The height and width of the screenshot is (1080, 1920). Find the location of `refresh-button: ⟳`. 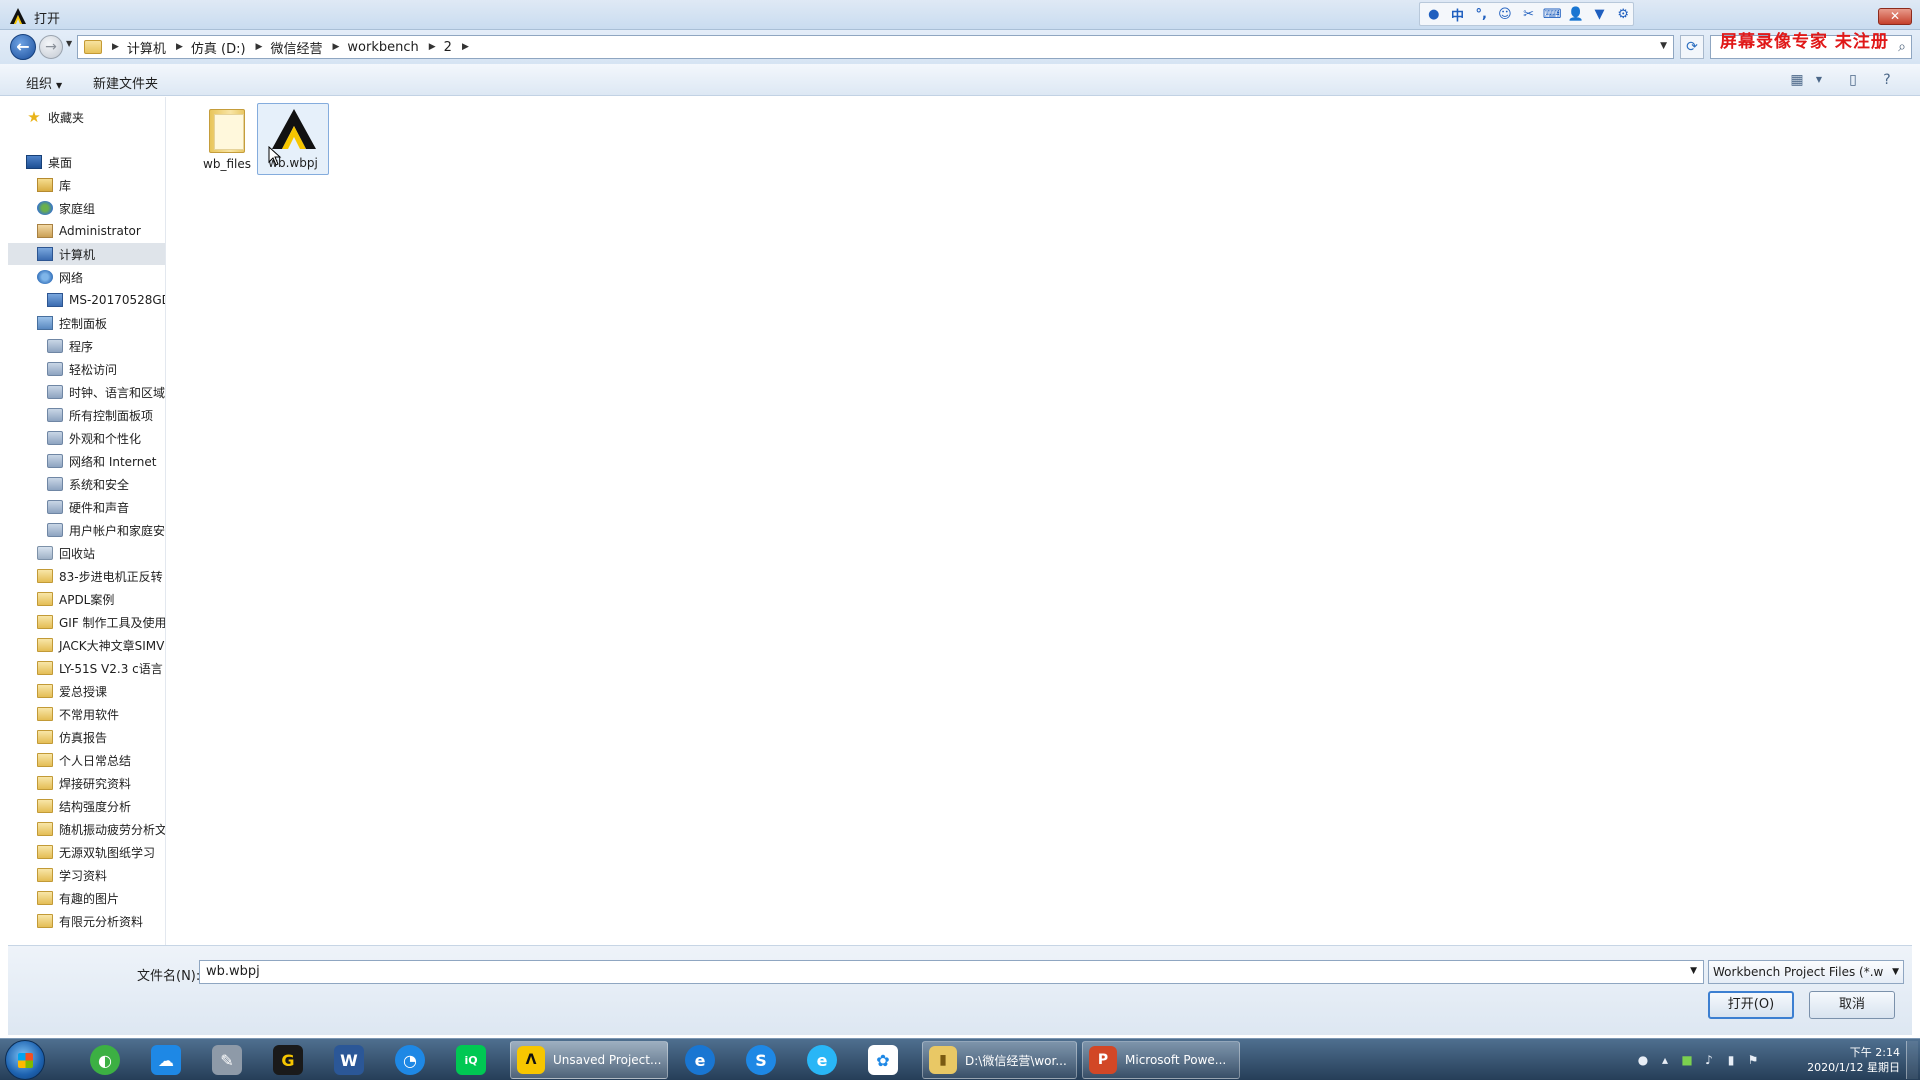

refresh-button: ⟳ is located at coordinates (1692, 47).